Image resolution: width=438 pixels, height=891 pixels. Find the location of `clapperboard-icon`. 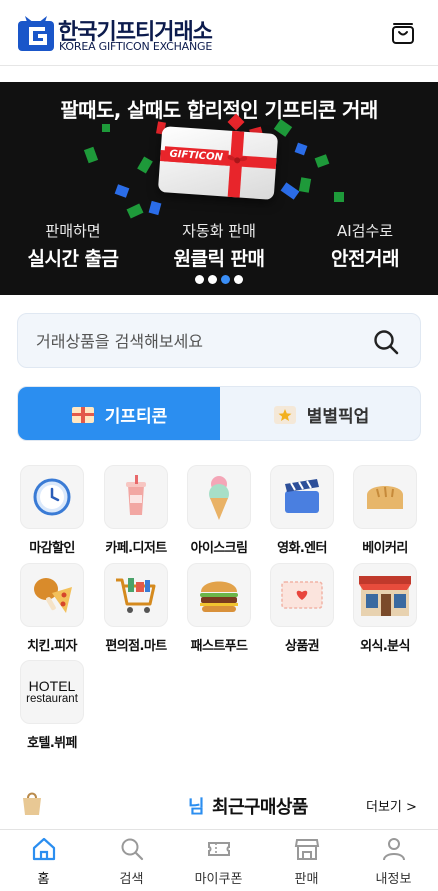

clapperboard-icon is located at coordinates (302, 496).